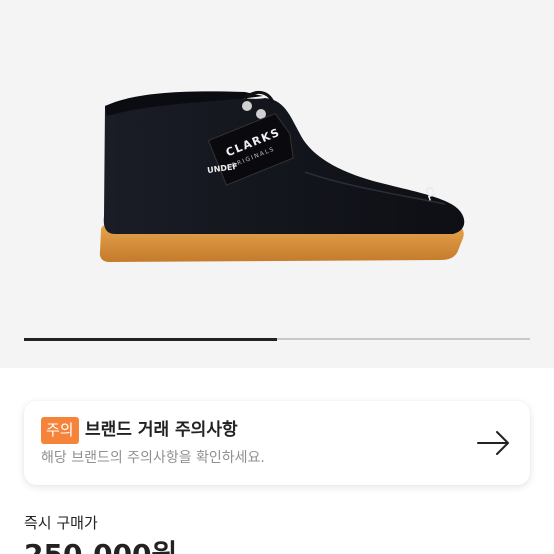  I want to click on notice-title: 브랜드 거래 주의사항, so click(161, 430).